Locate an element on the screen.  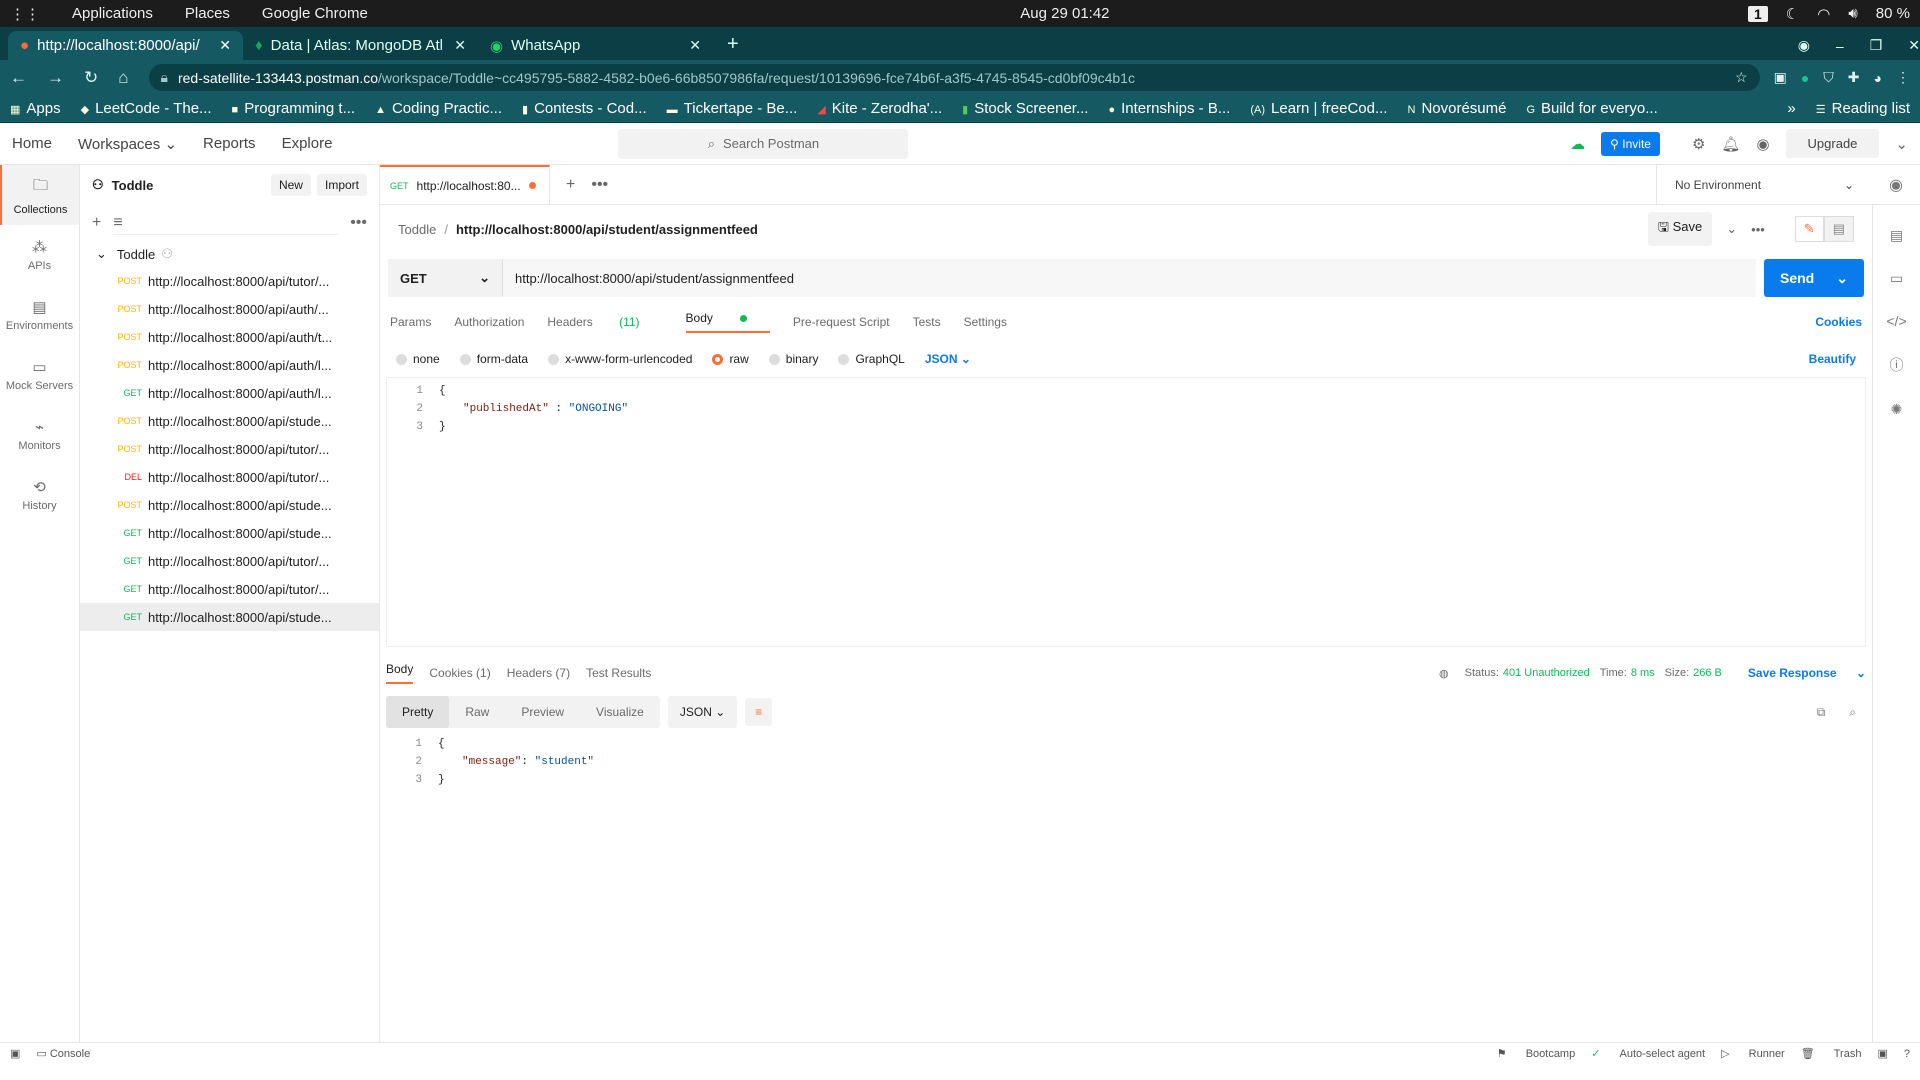
help-icon: ? is located at coordinates (1907, 1054).